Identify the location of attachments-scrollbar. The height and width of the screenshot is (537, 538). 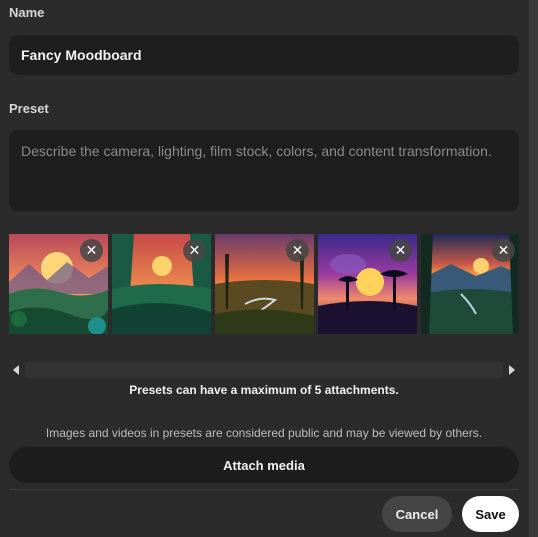
(264, 370).